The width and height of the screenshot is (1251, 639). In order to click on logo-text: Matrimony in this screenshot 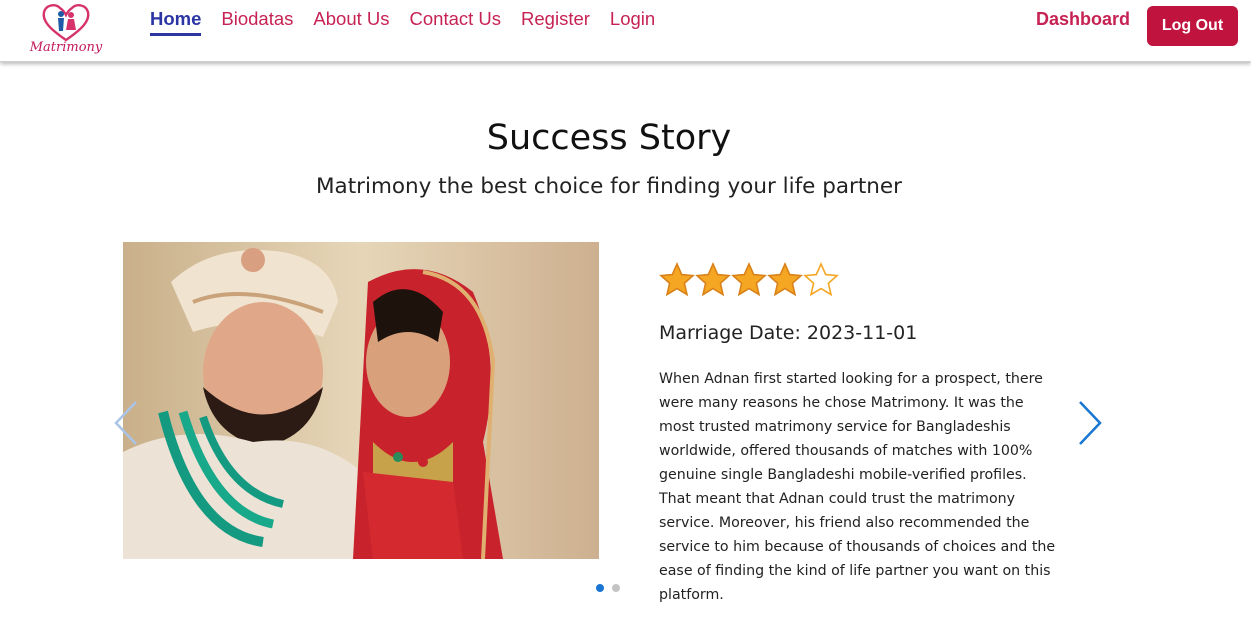, I will do `click(66, 47)`.